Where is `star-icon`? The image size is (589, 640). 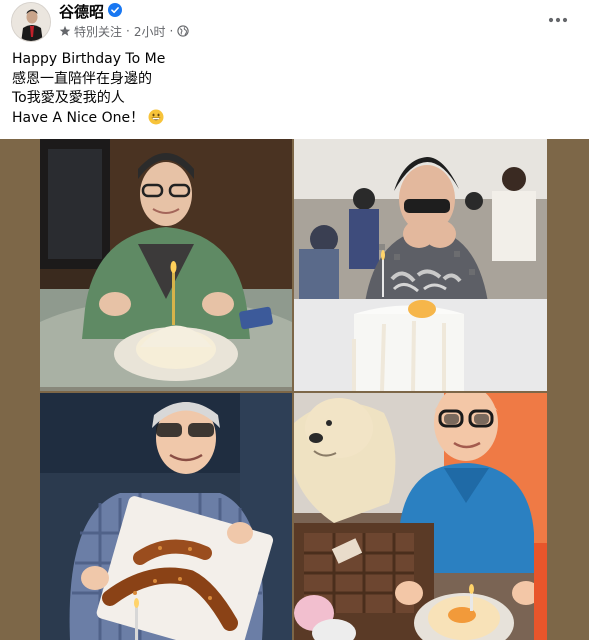
star-icon is located at coordinates (65, 31).